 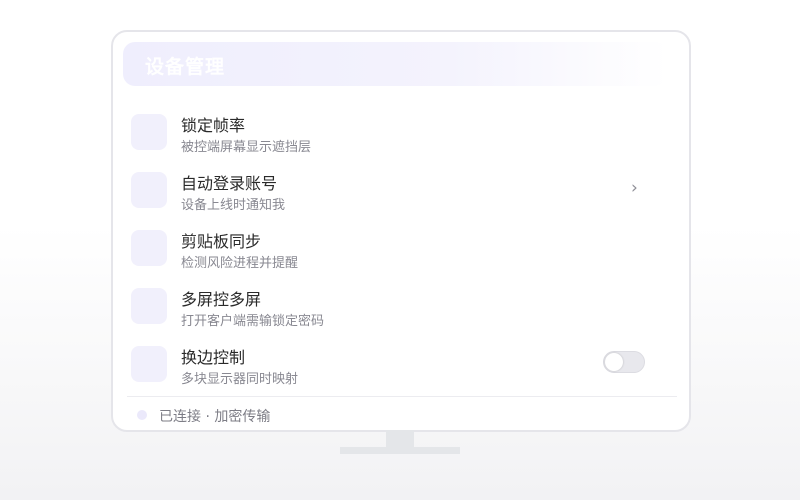 What do you see at coordinates (142, 415) in the screenshot?
I see `status-dot-icon` at bounding box center [142, 415].